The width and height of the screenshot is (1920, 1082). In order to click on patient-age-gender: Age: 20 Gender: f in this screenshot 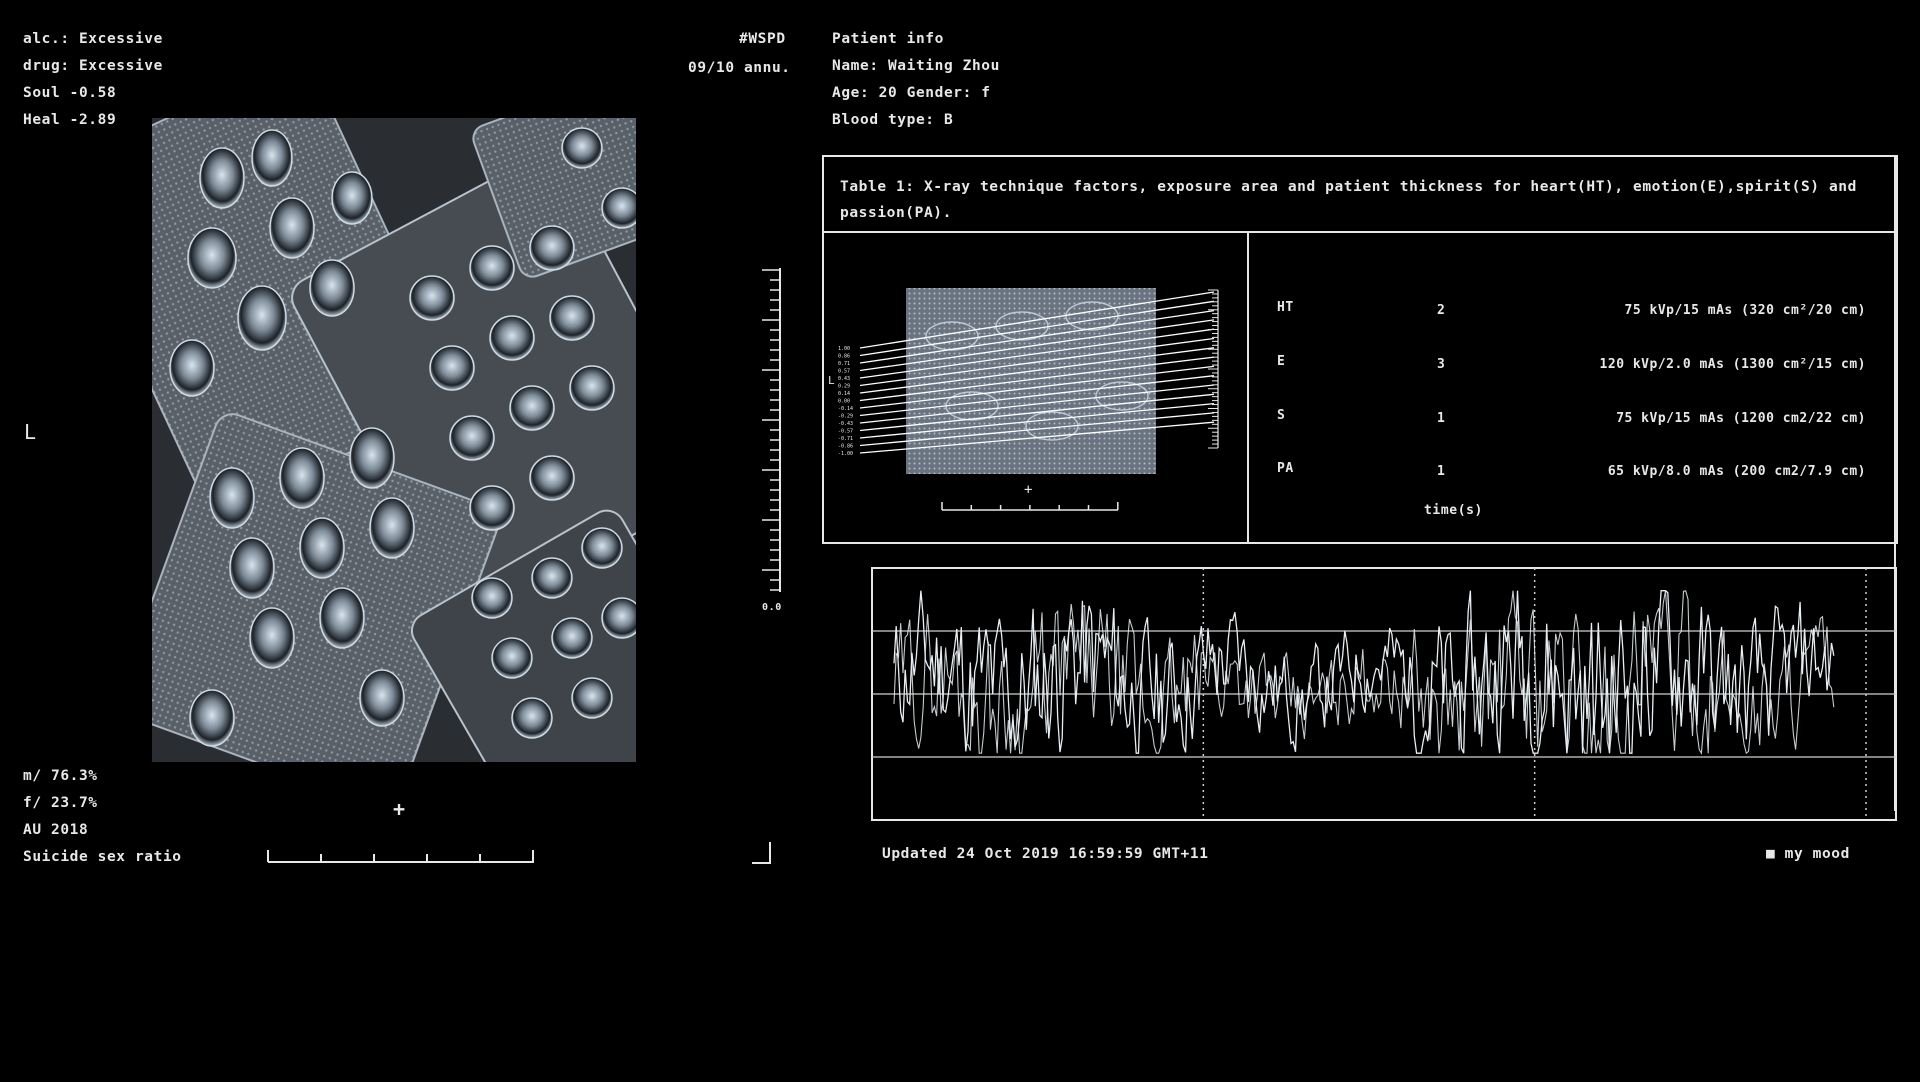, I will do `click(911, 93)`.